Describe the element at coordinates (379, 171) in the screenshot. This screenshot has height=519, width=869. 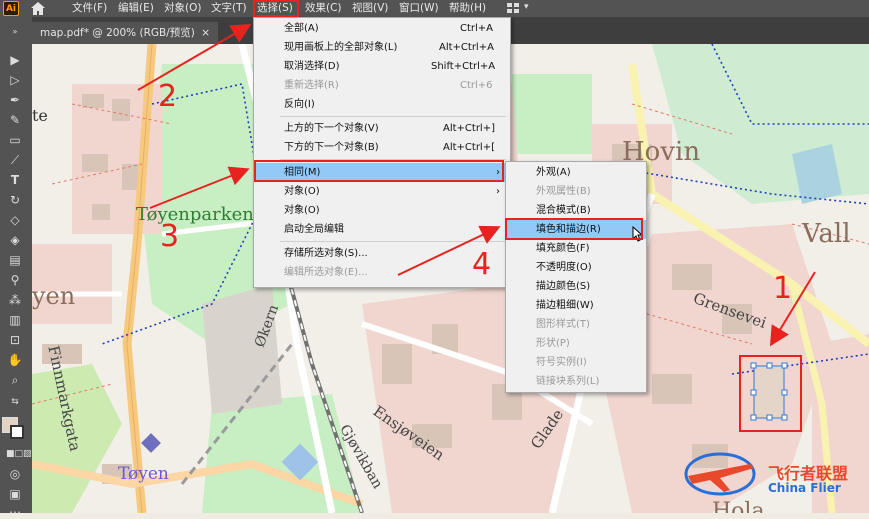
I see `annotation-box-same` at that location.